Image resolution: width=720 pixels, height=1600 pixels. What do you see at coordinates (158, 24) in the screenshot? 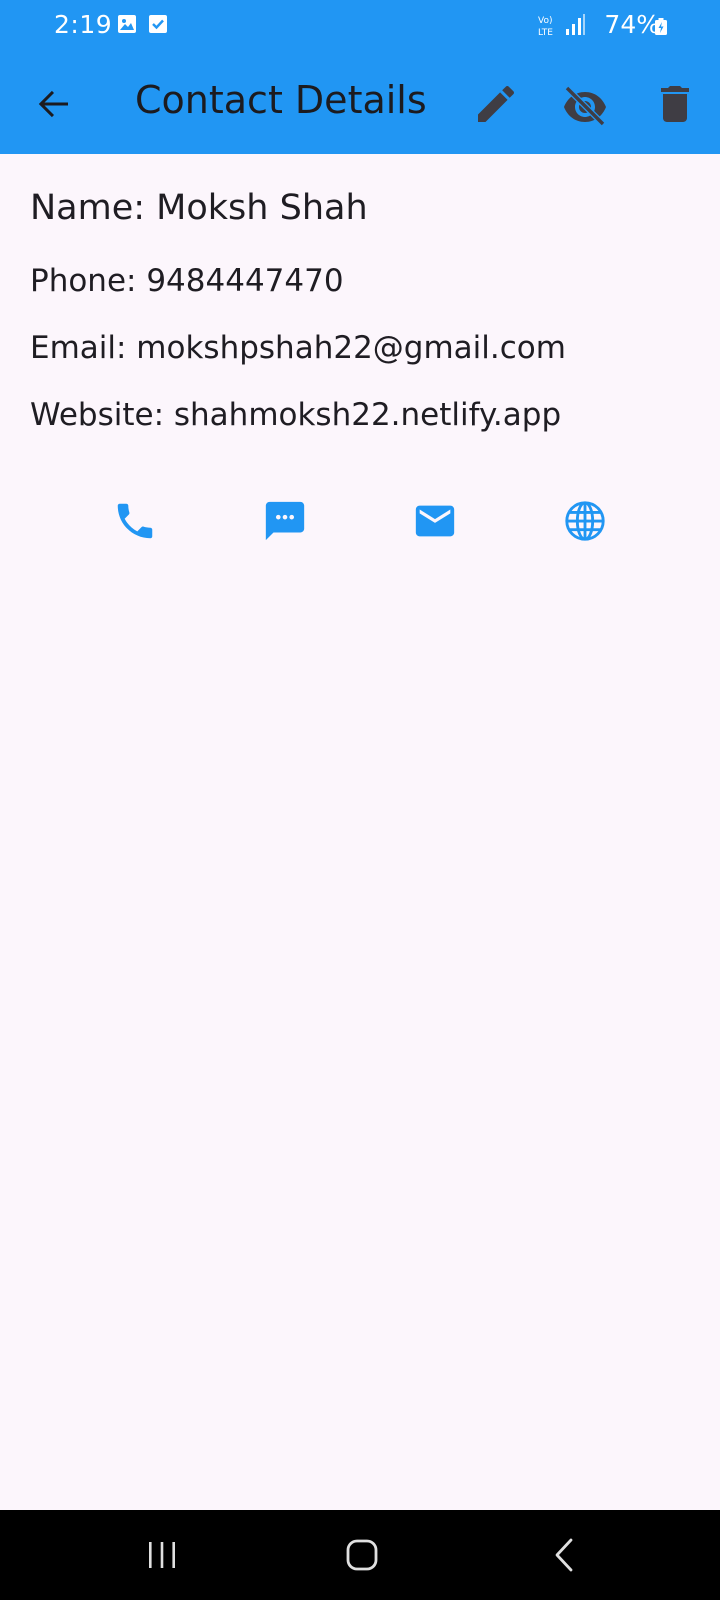
I see `check-box-icon` at bounding box center [158, 24].